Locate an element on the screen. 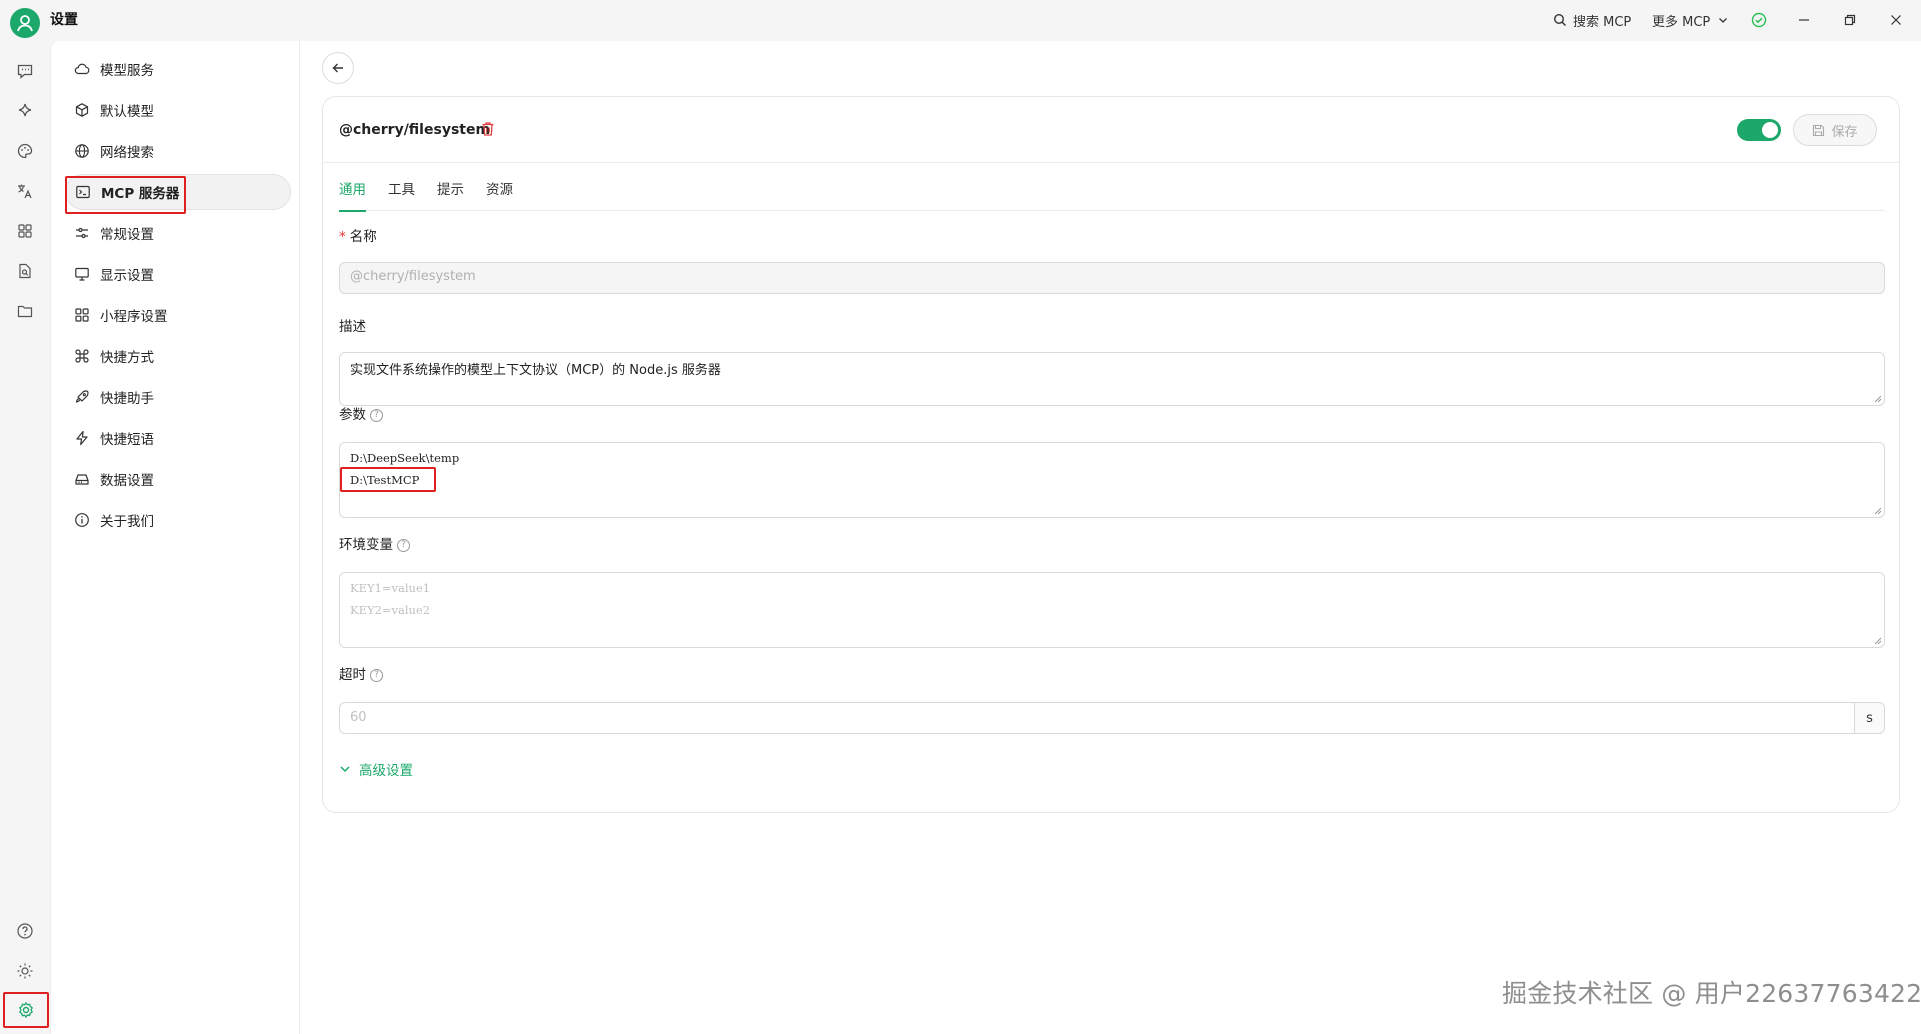  sparkle-icon is located at coordinates (25, 110).